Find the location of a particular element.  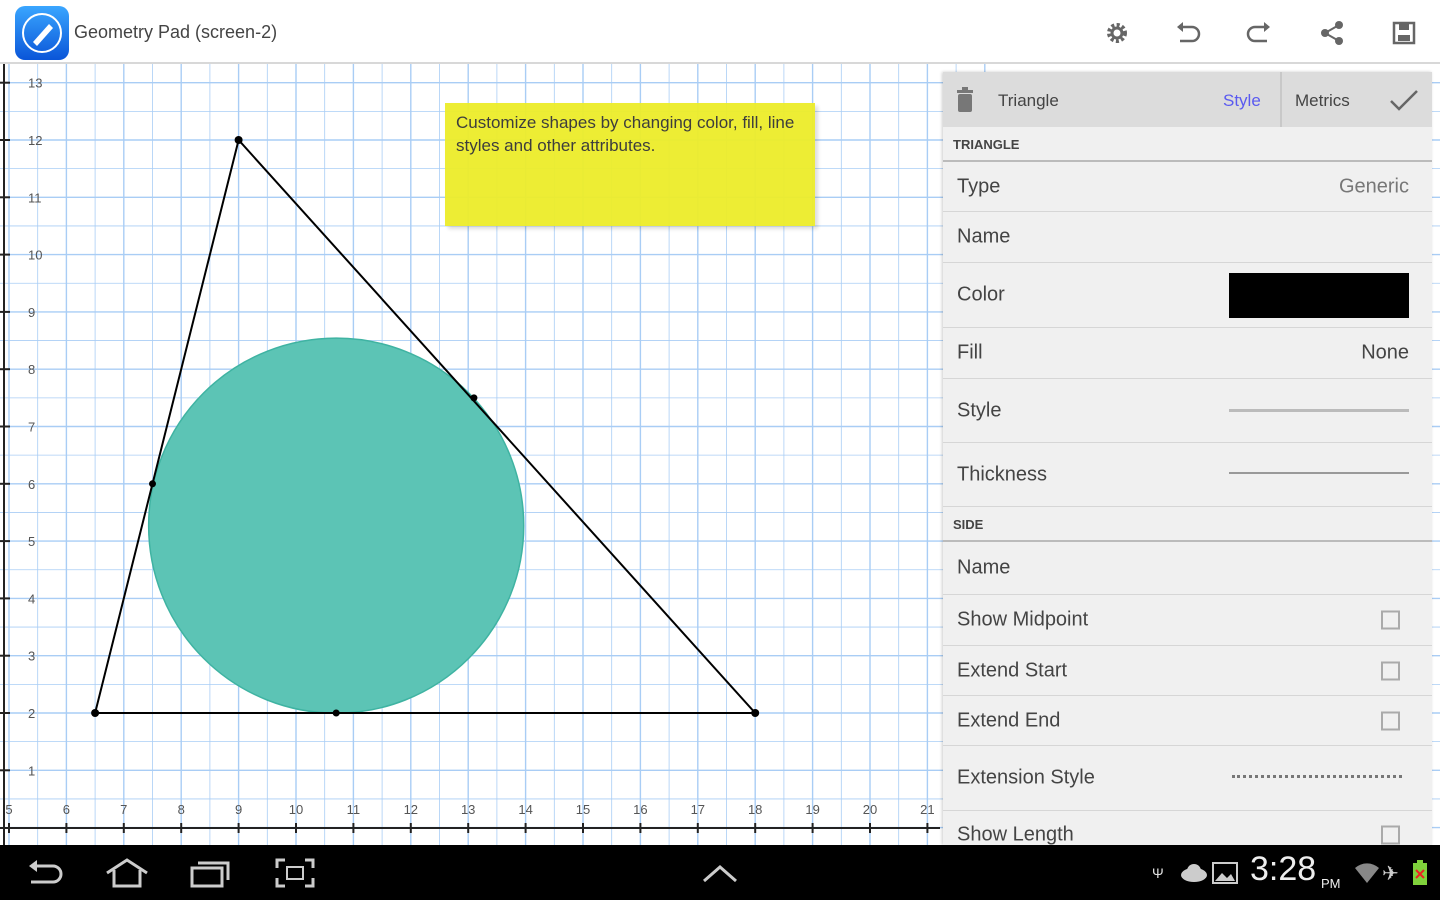

x-tick-label: 5 is located at coordinates (8, 809).